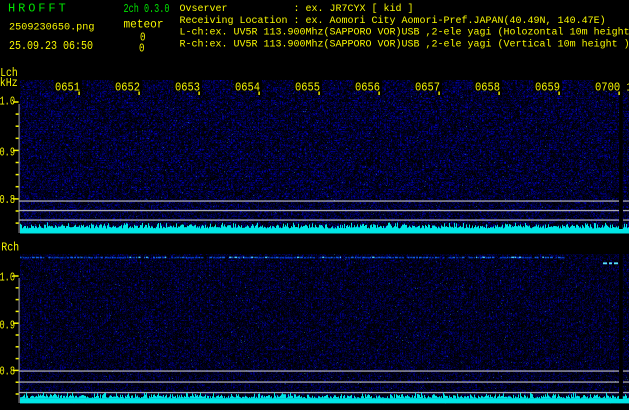  Describe the element at coordinates (10, 248) in the screenshot. I see `svg-text: Rch` at that location.